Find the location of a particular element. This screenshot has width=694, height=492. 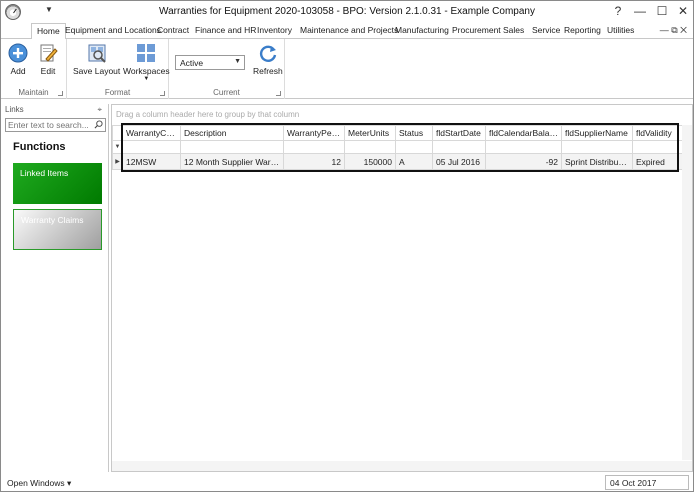

column-header: WarrantyCode is located at coordinates (151, 133).